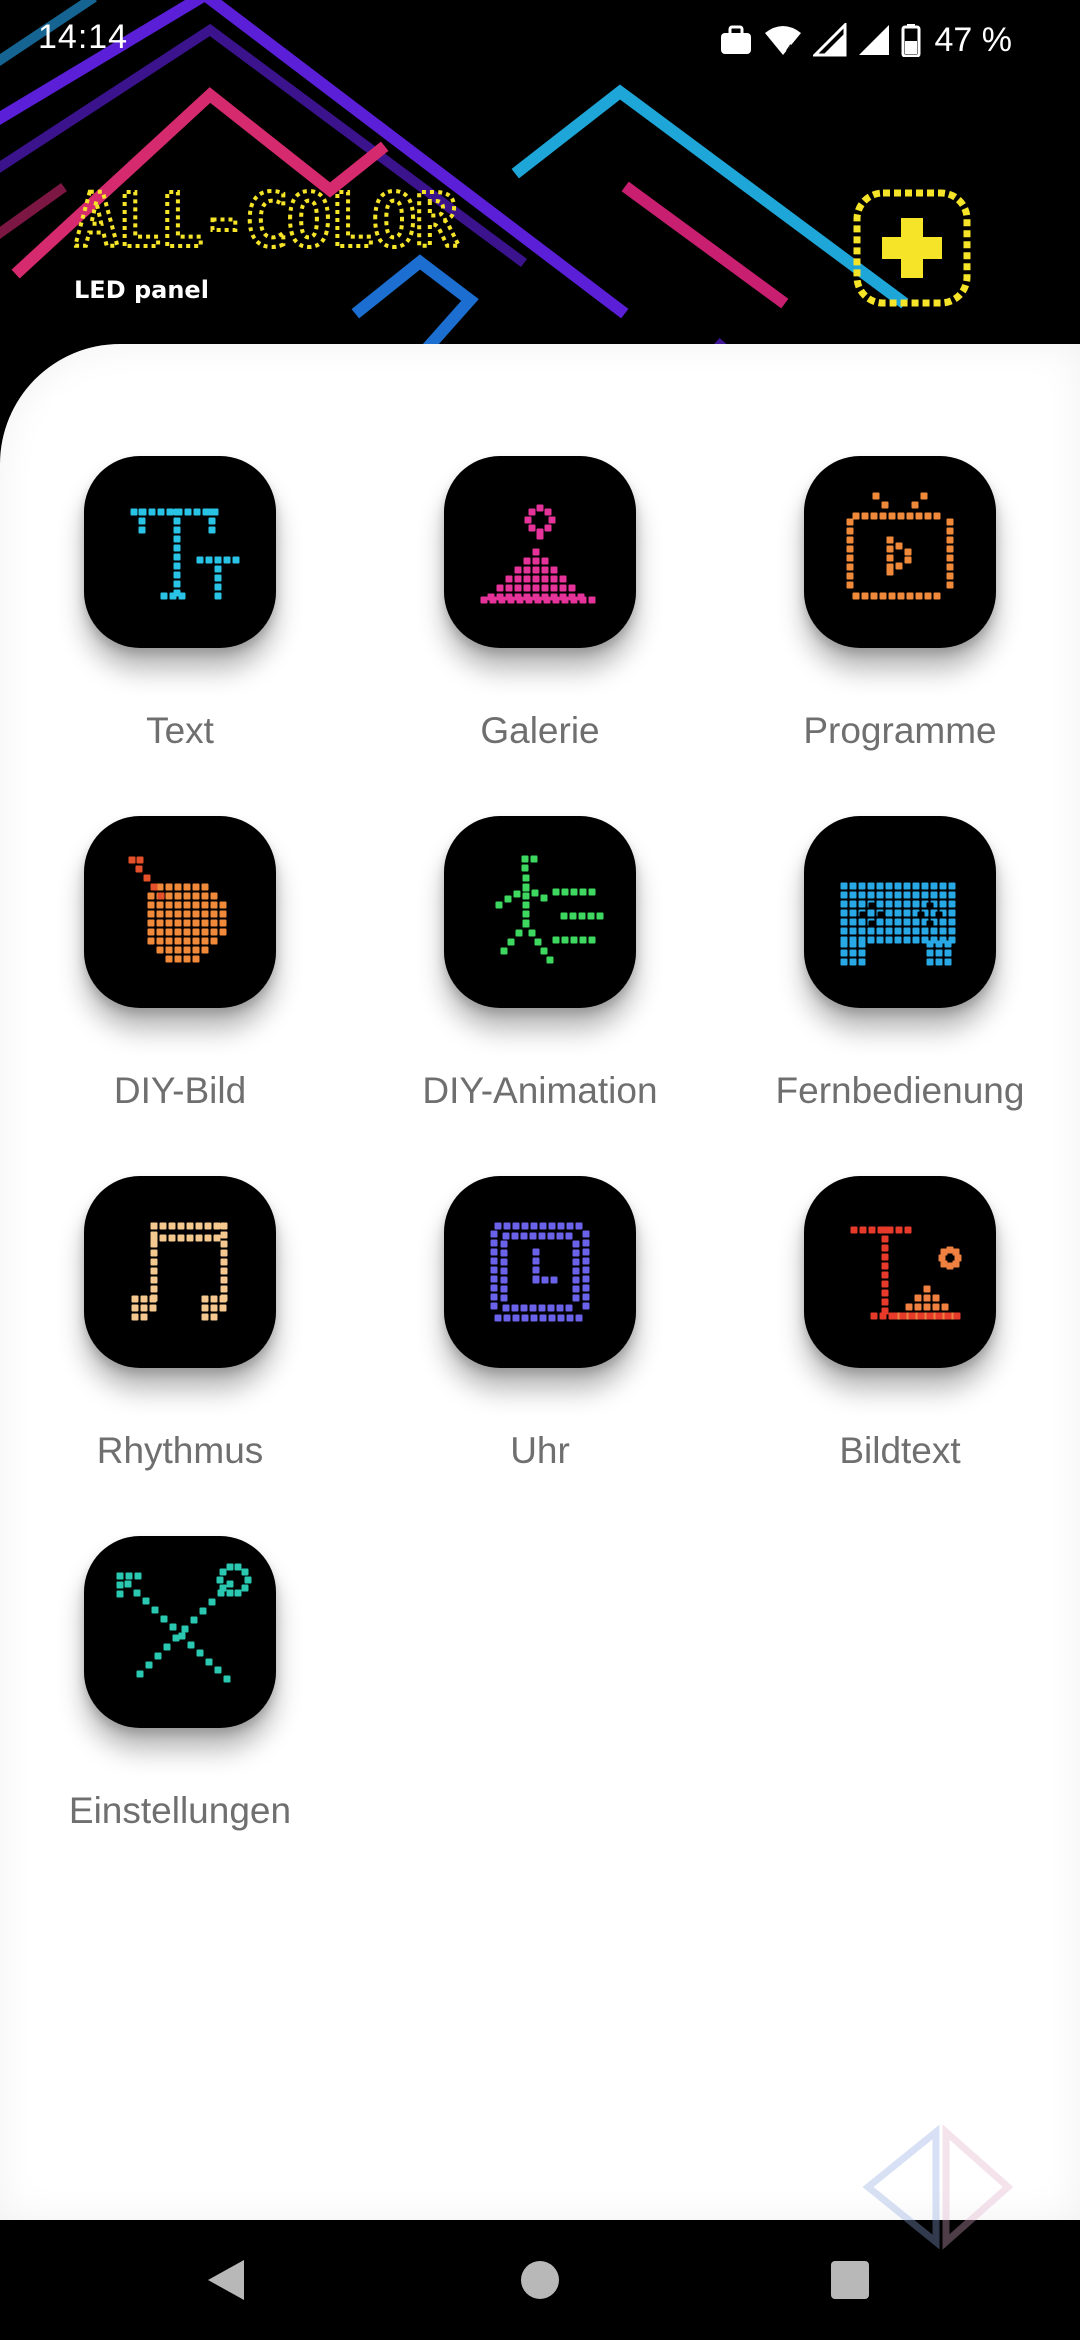 This screenshot has height=2340, width=1080. I want to click on wifi-icon: 4, so click(782, 41).